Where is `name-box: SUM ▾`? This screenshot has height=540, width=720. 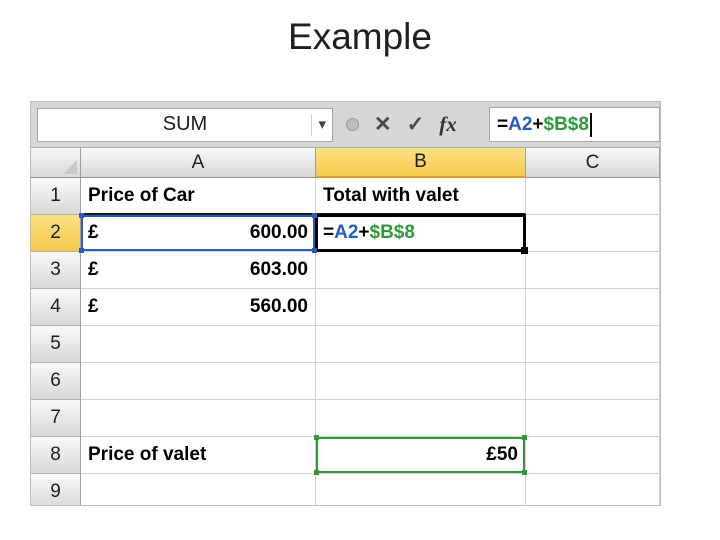 name-box: SUM ▾ is located at coordinates (185, 124).